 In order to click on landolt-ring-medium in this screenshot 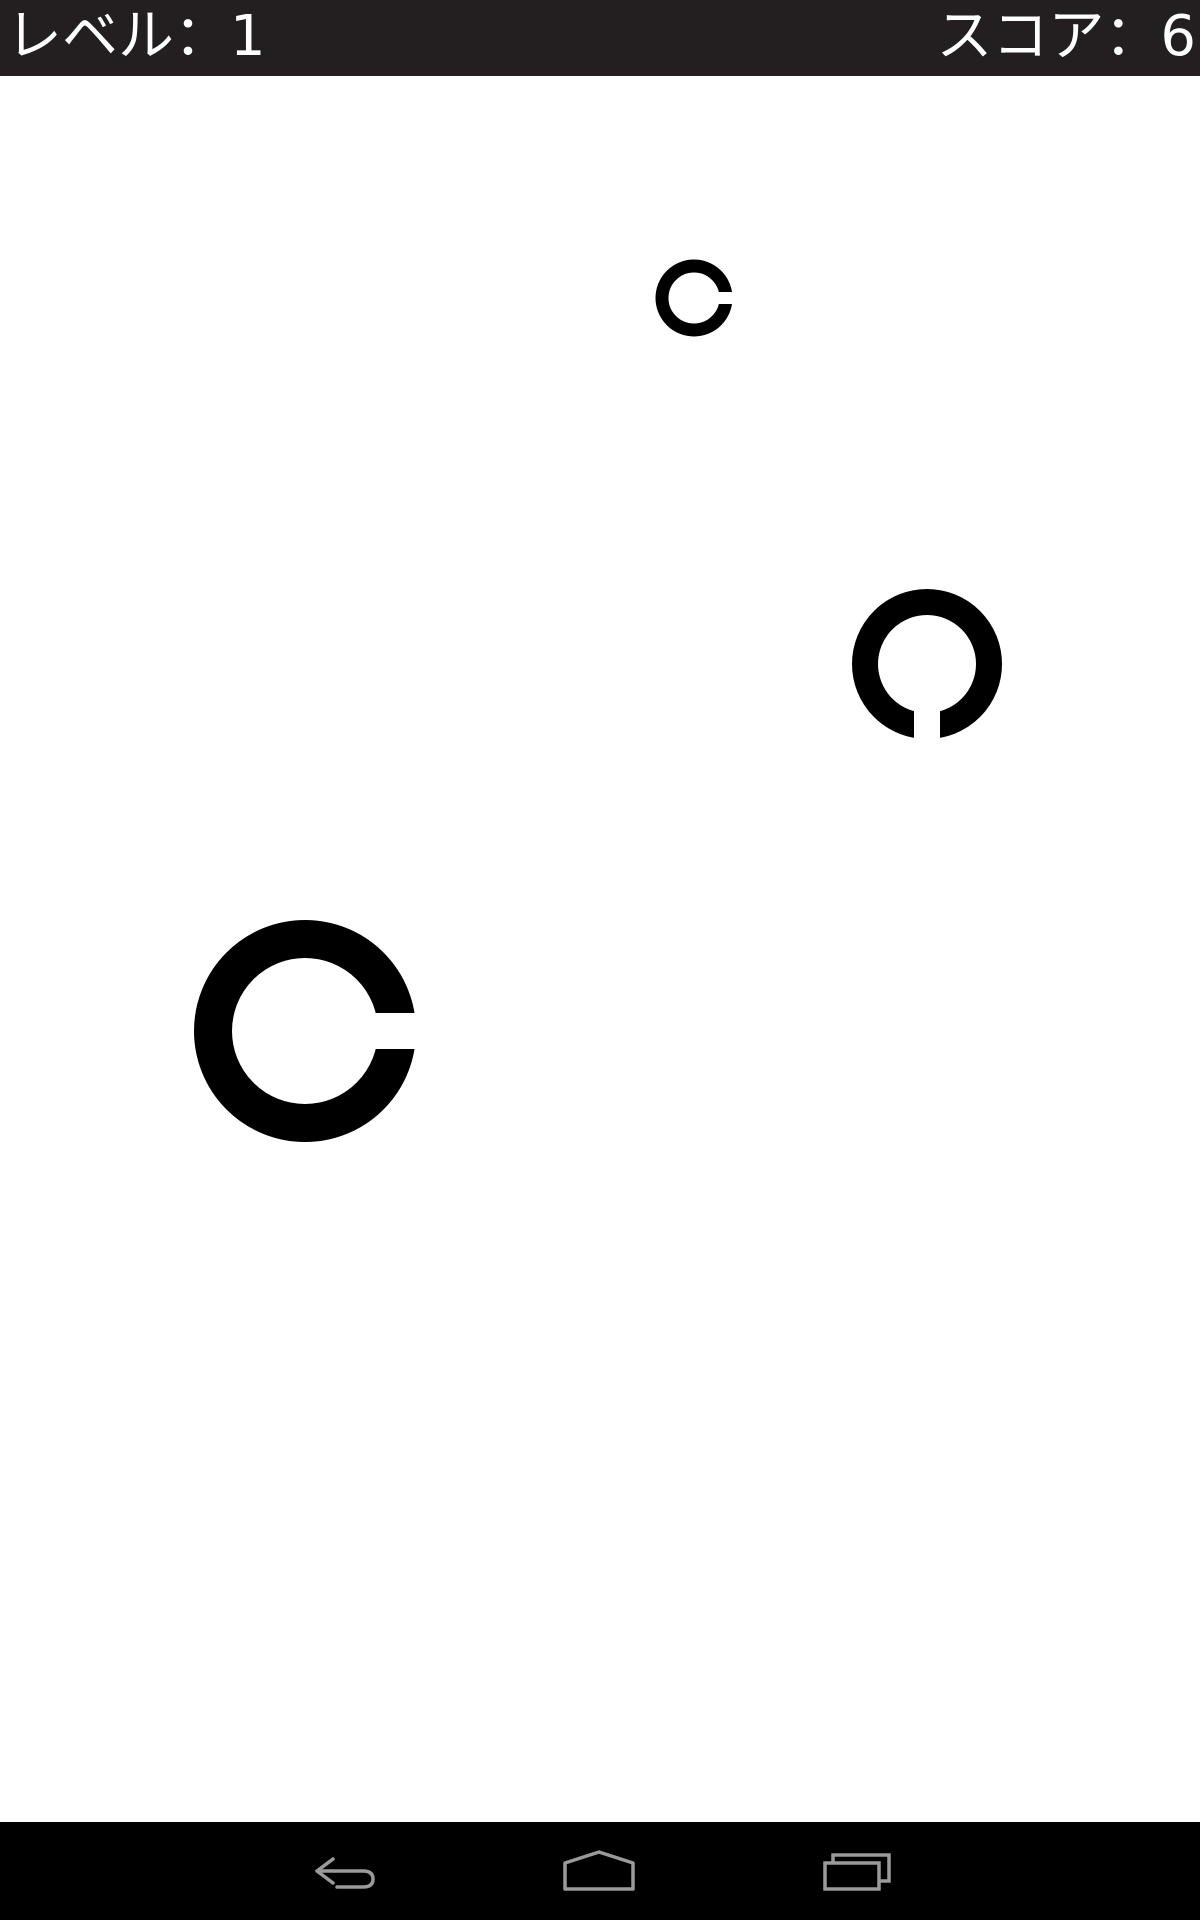, I will do `click(927, 664)`.